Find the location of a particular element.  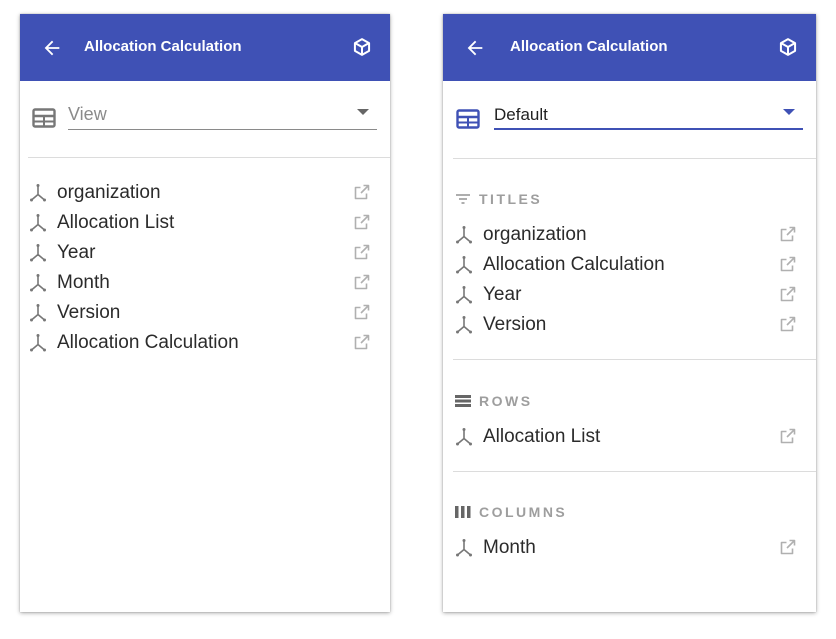

section-label: COLUMNS is located at coordinates (523, 512).